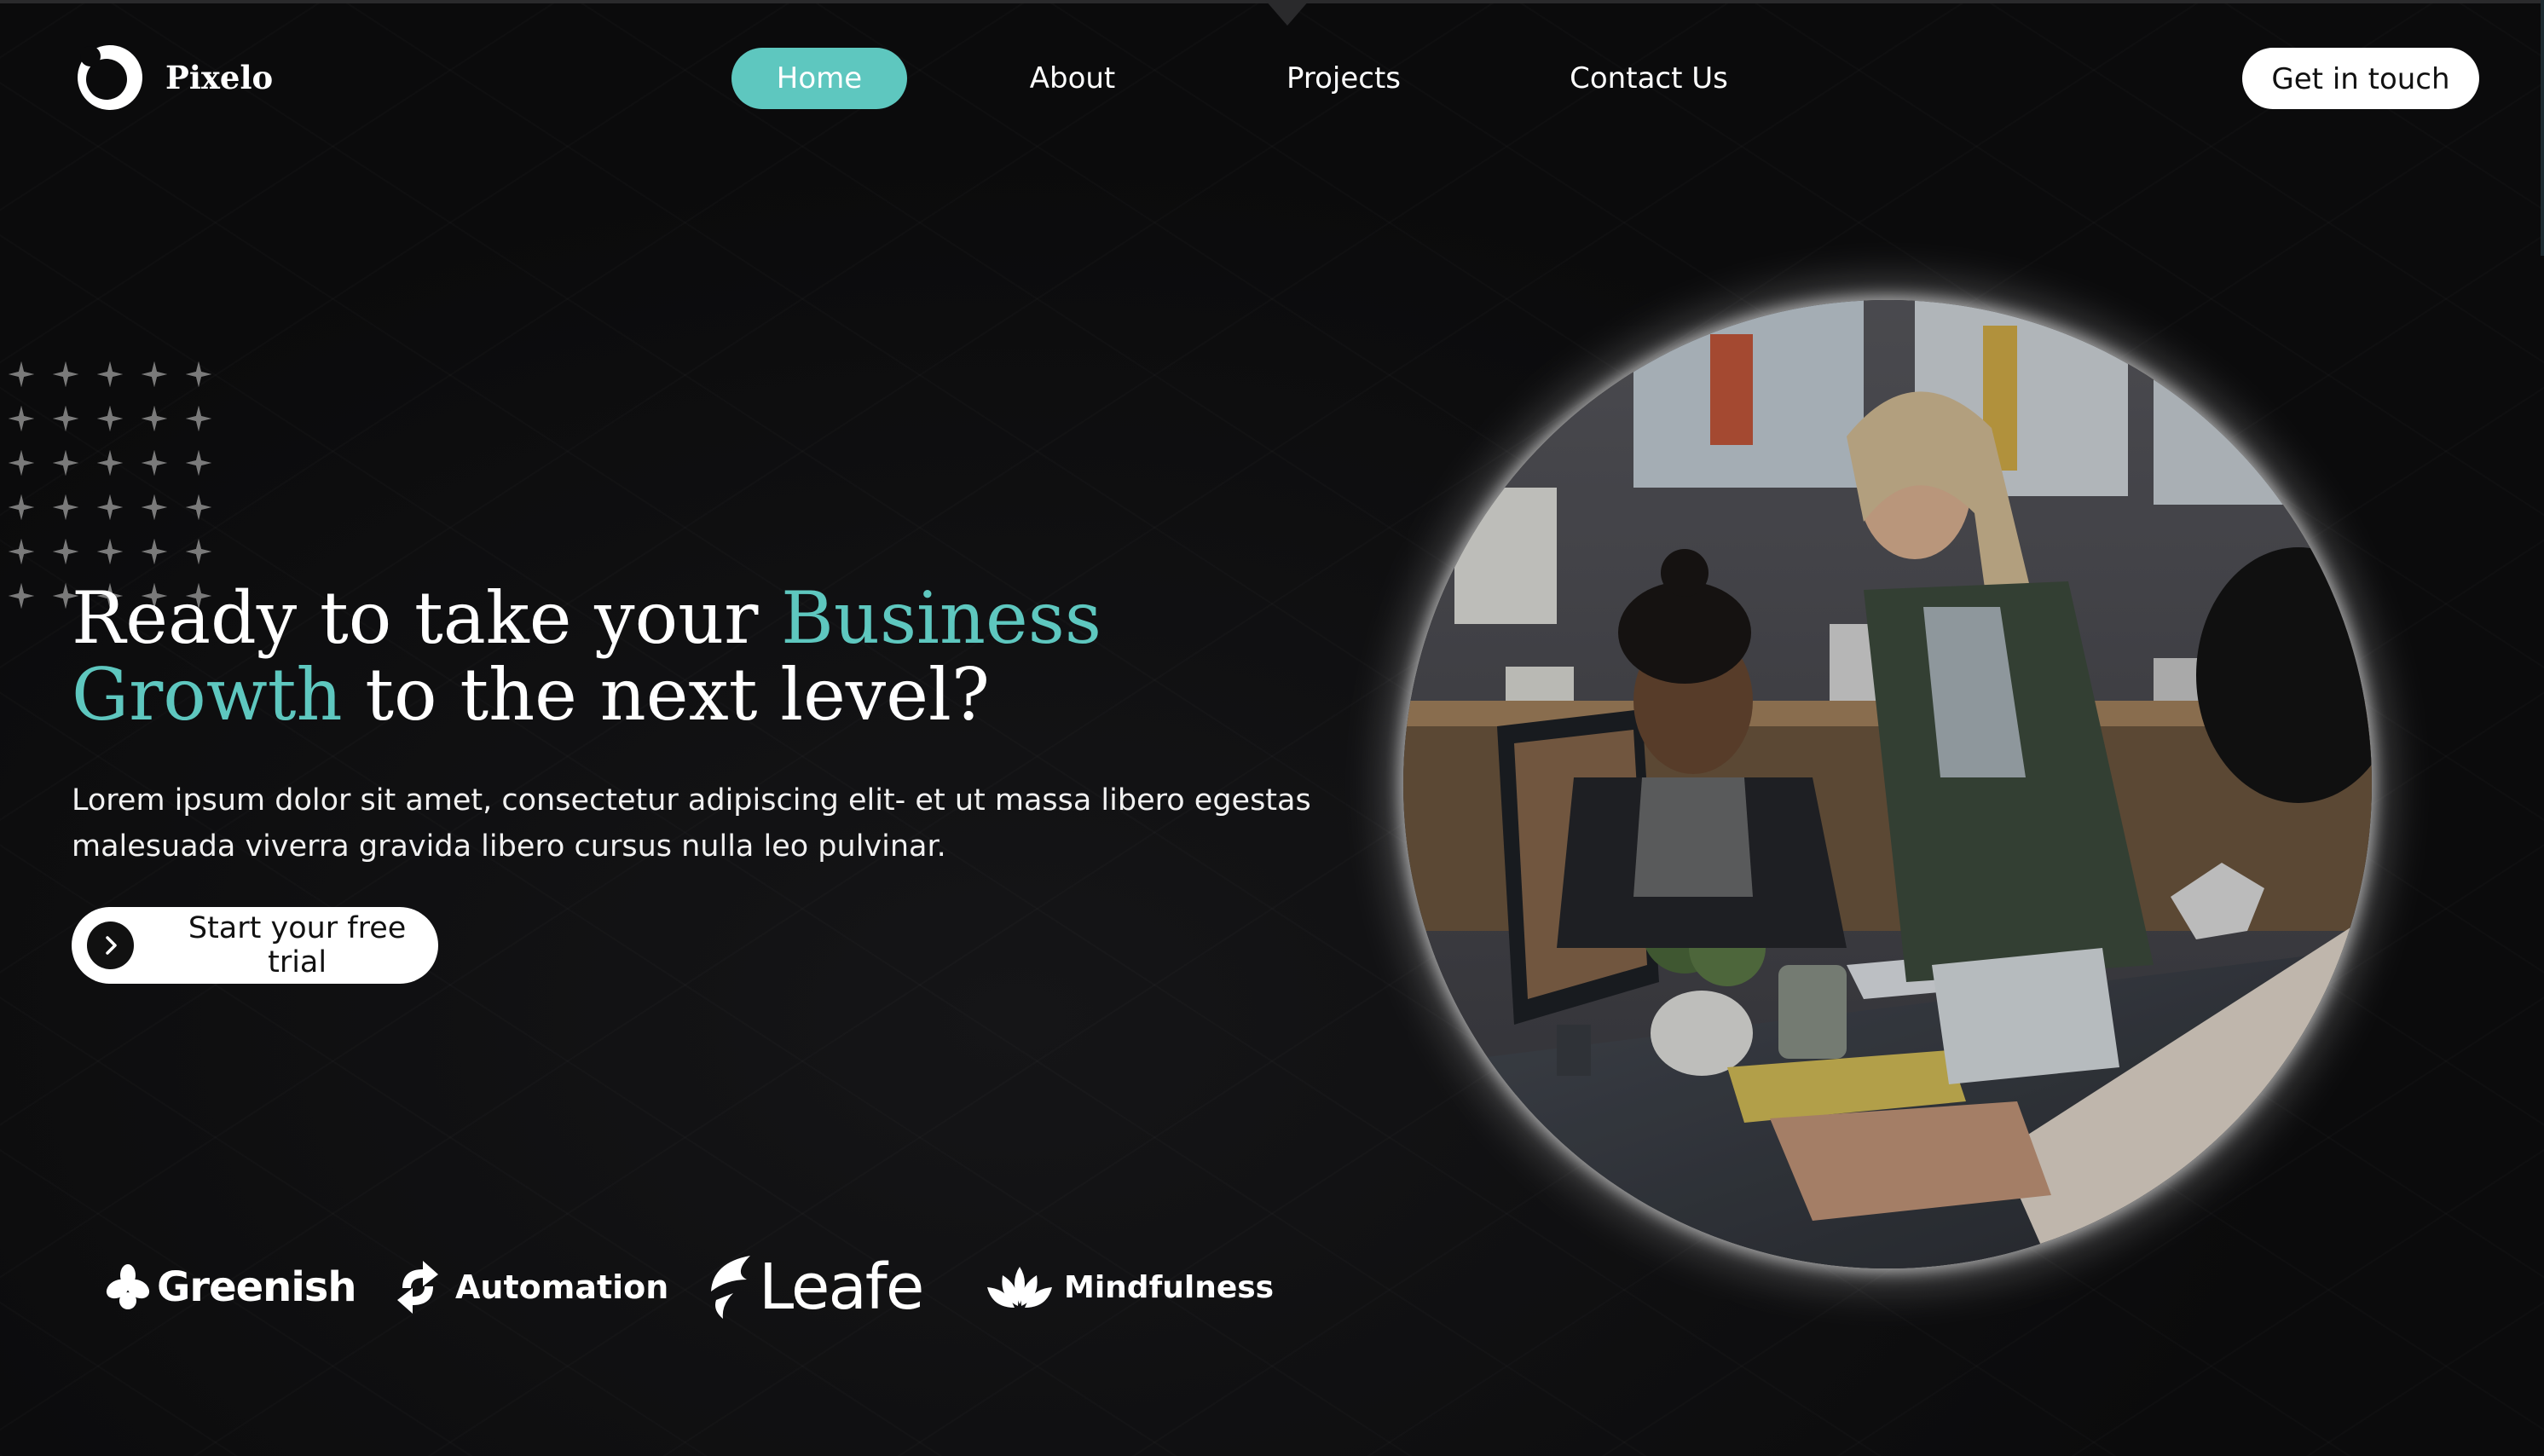  What do you see at coordinates (1288, 13) in the screenshot?
I see `top-notch` at bounding box center [1288, 13].